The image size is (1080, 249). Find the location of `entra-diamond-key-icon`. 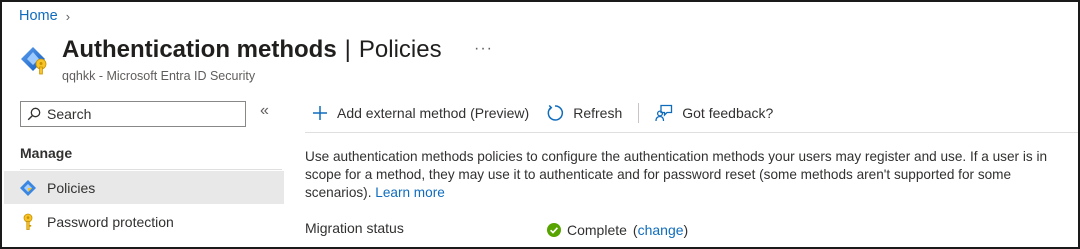

entra-diamond-key-icon is located at coordinates (34, 61).